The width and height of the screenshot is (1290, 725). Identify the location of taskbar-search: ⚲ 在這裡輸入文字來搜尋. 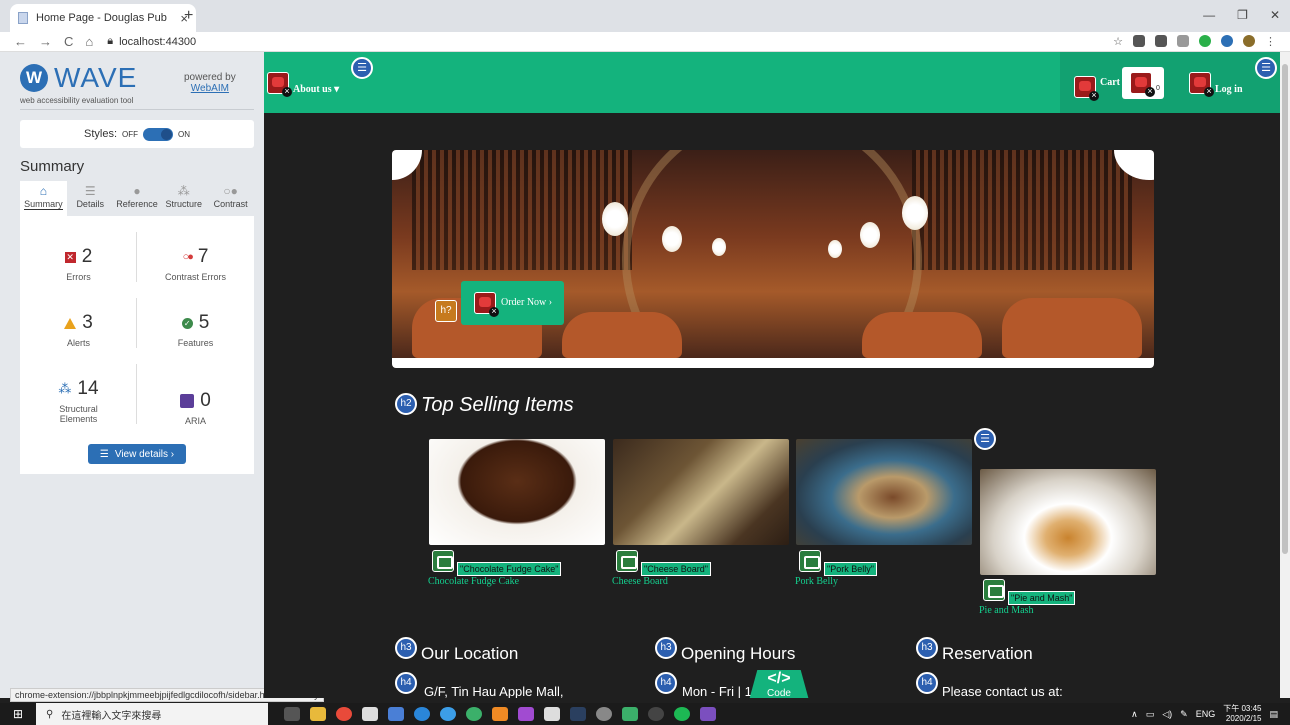
(152, 714).